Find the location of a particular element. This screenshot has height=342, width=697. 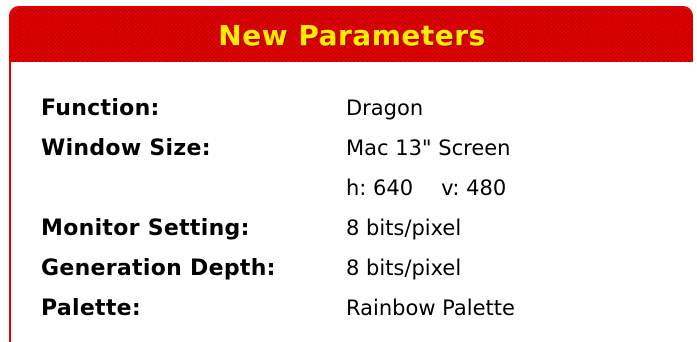

param-row-function: Function: Dragon is located at coordinates (278, 108).